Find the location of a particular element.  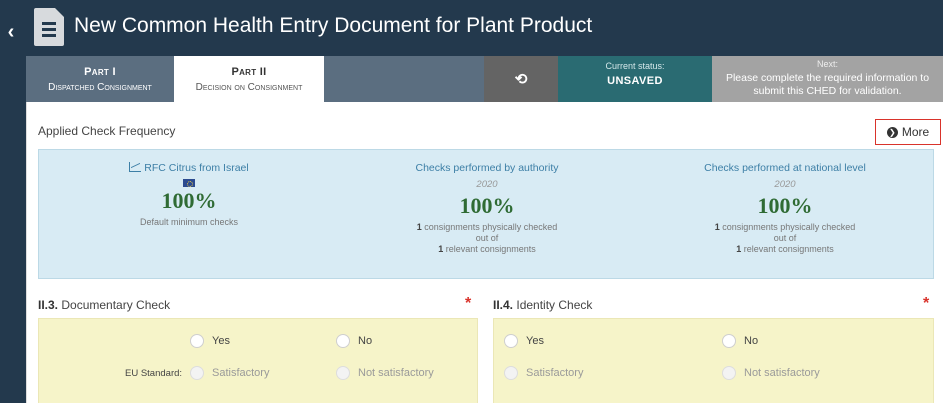

more-label: More is located at coordinates (915, 132).